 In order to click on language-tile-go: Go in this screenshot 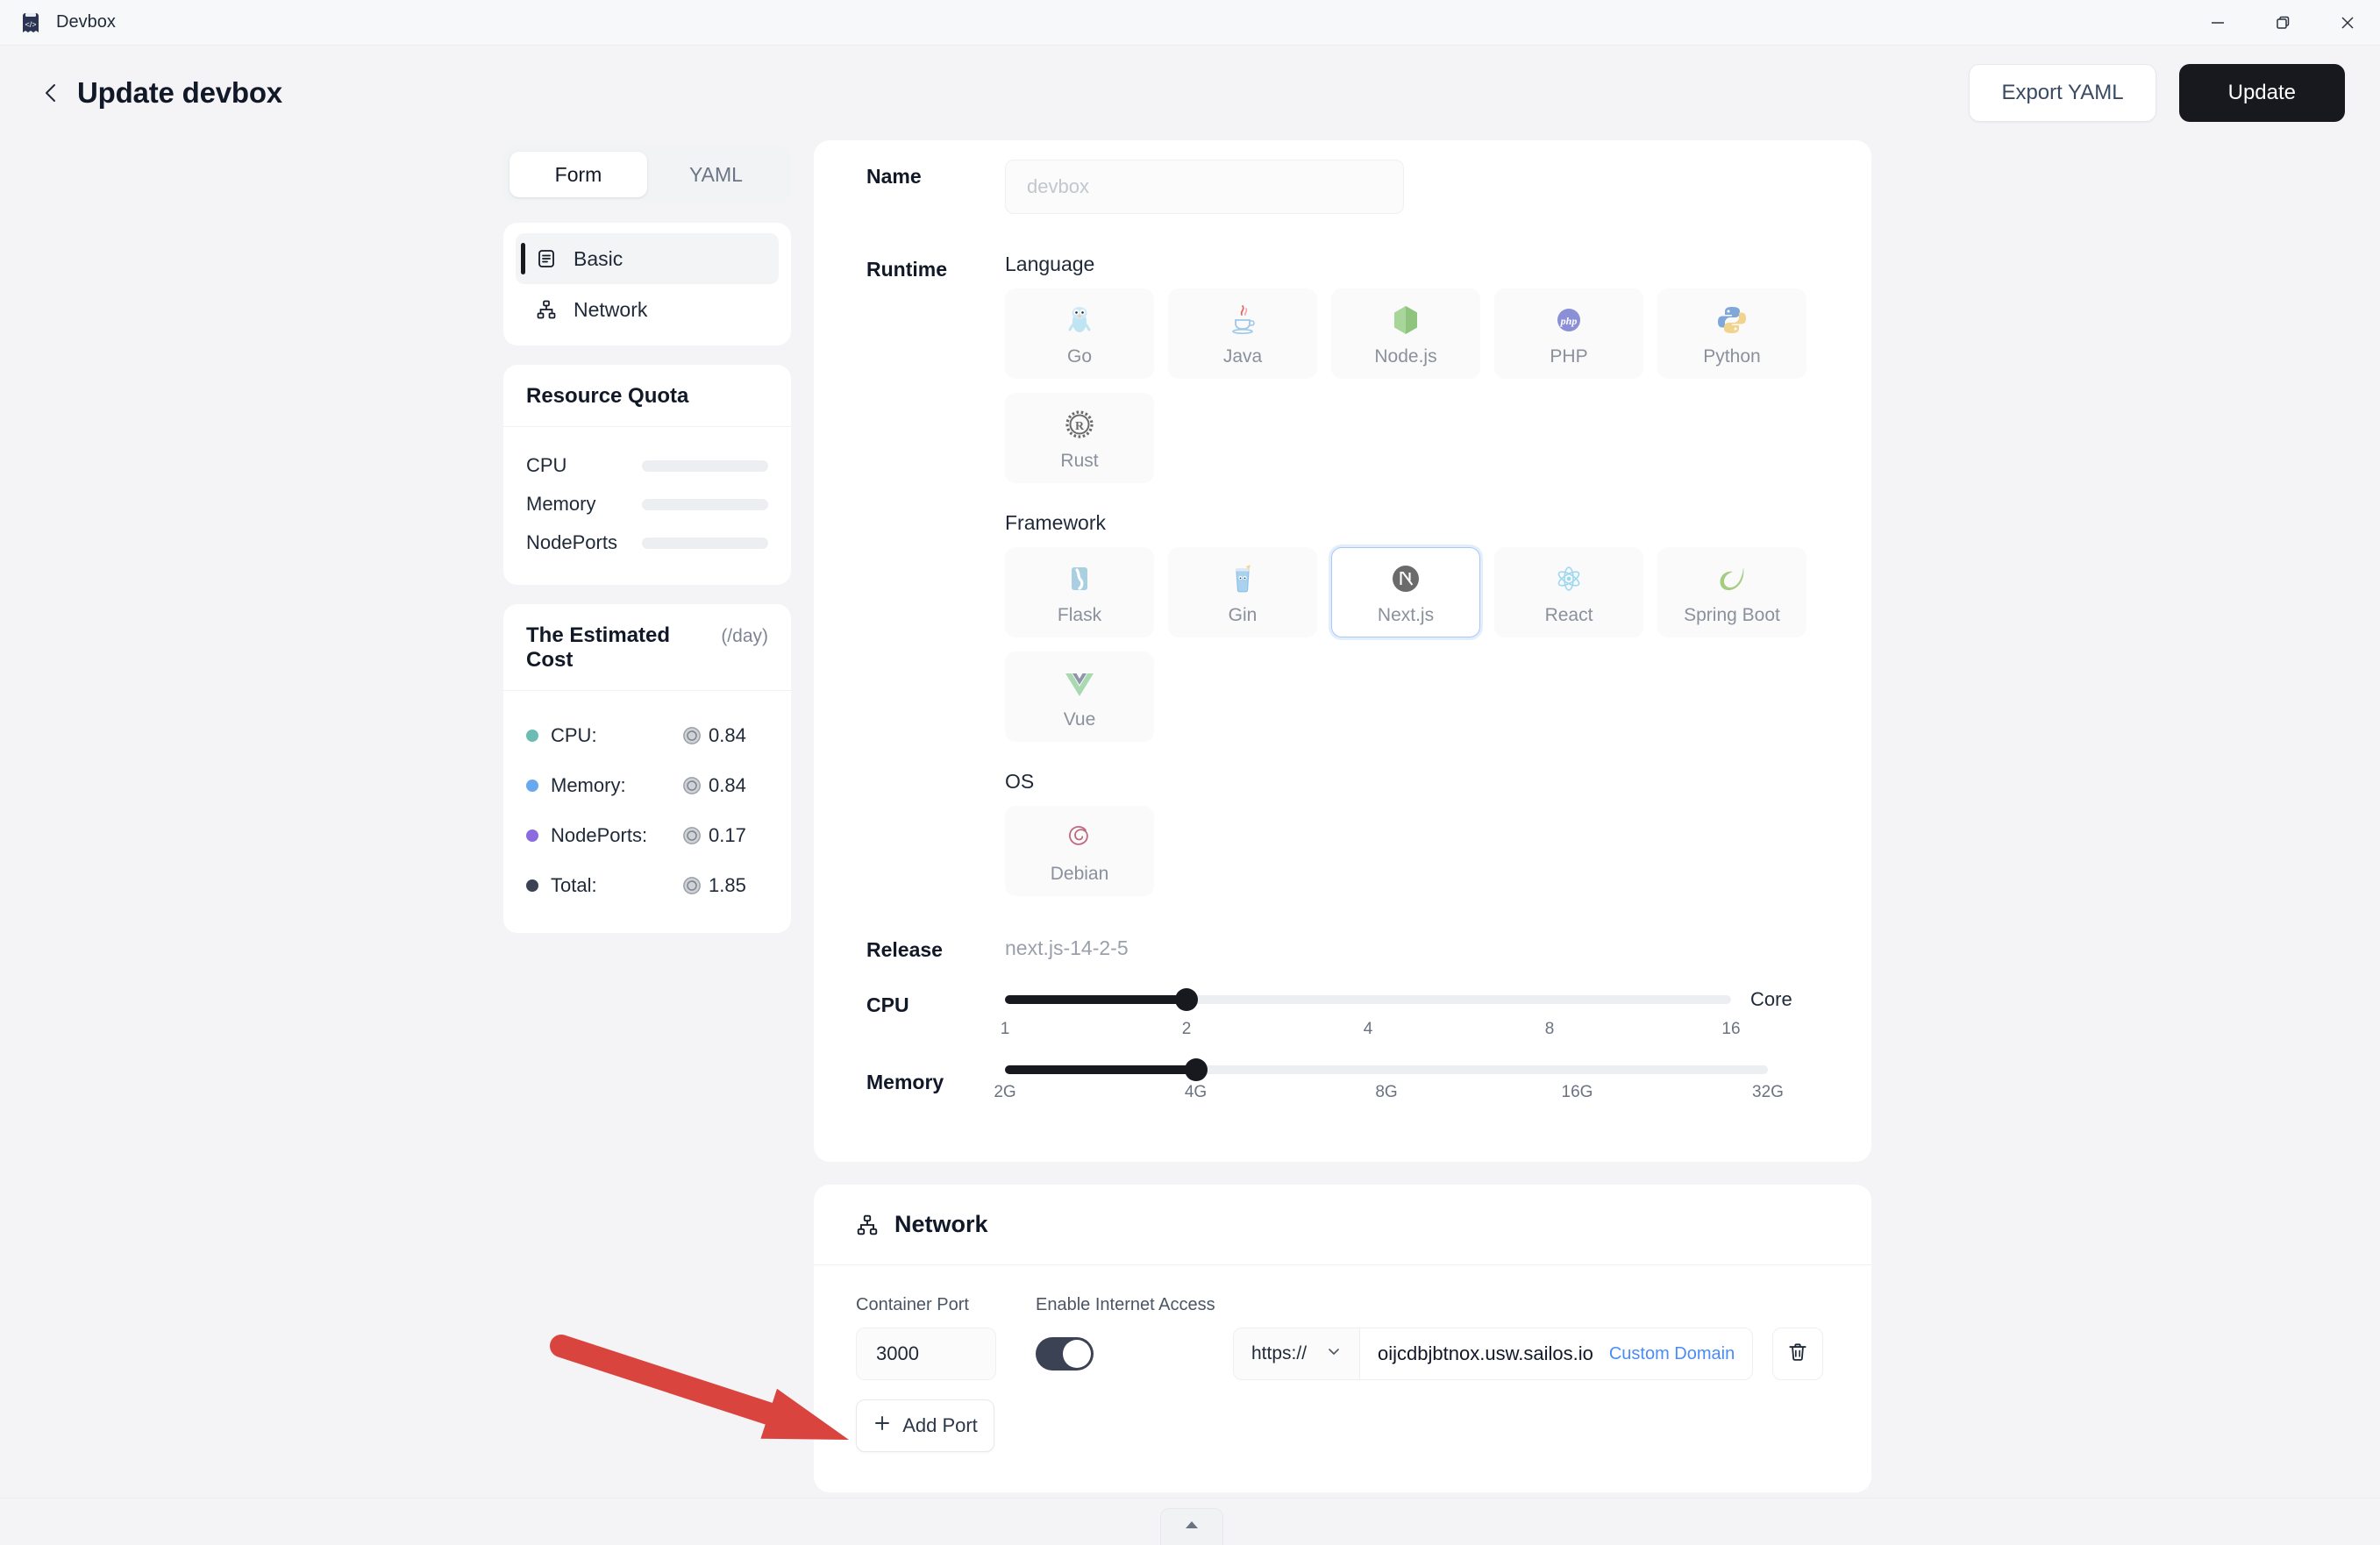, I will do `click(1079, 333)`.